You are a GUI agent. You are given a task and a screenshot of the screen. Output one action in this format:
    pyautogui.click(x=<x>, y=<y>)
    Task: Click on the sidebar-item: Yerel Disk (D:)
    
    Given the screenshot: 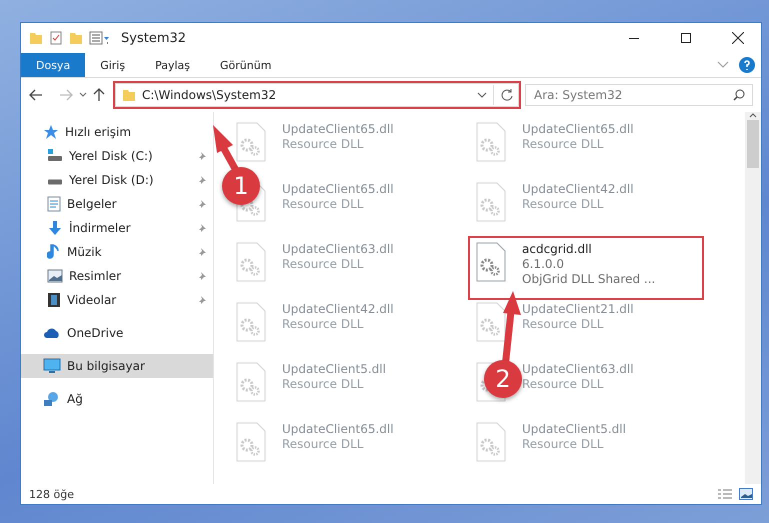 What is the action you would take?
    pyautogui.click(x=117, y=180)
    